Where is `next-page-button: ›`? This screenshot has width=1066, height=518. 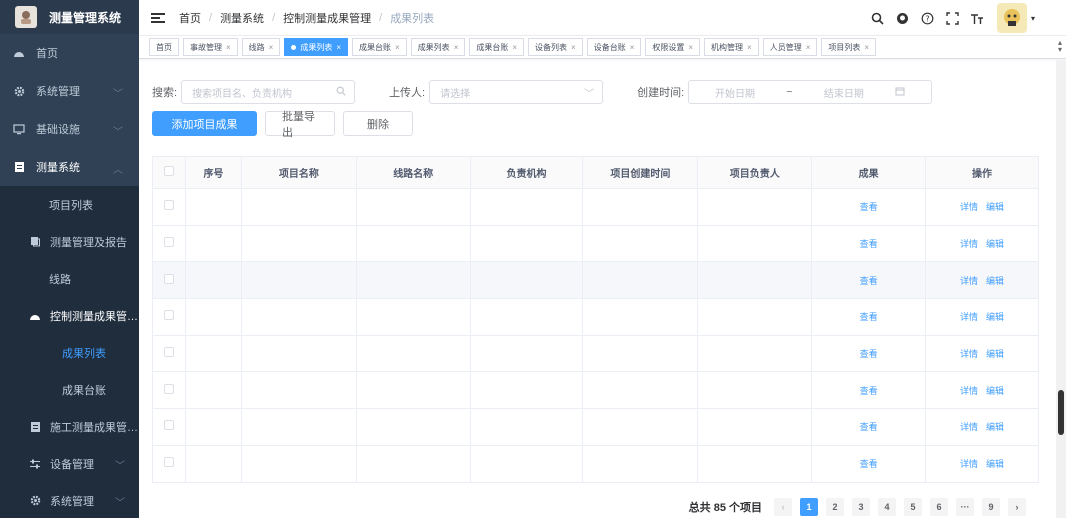 next-page-button: › is located at coordinates (1017, 507).